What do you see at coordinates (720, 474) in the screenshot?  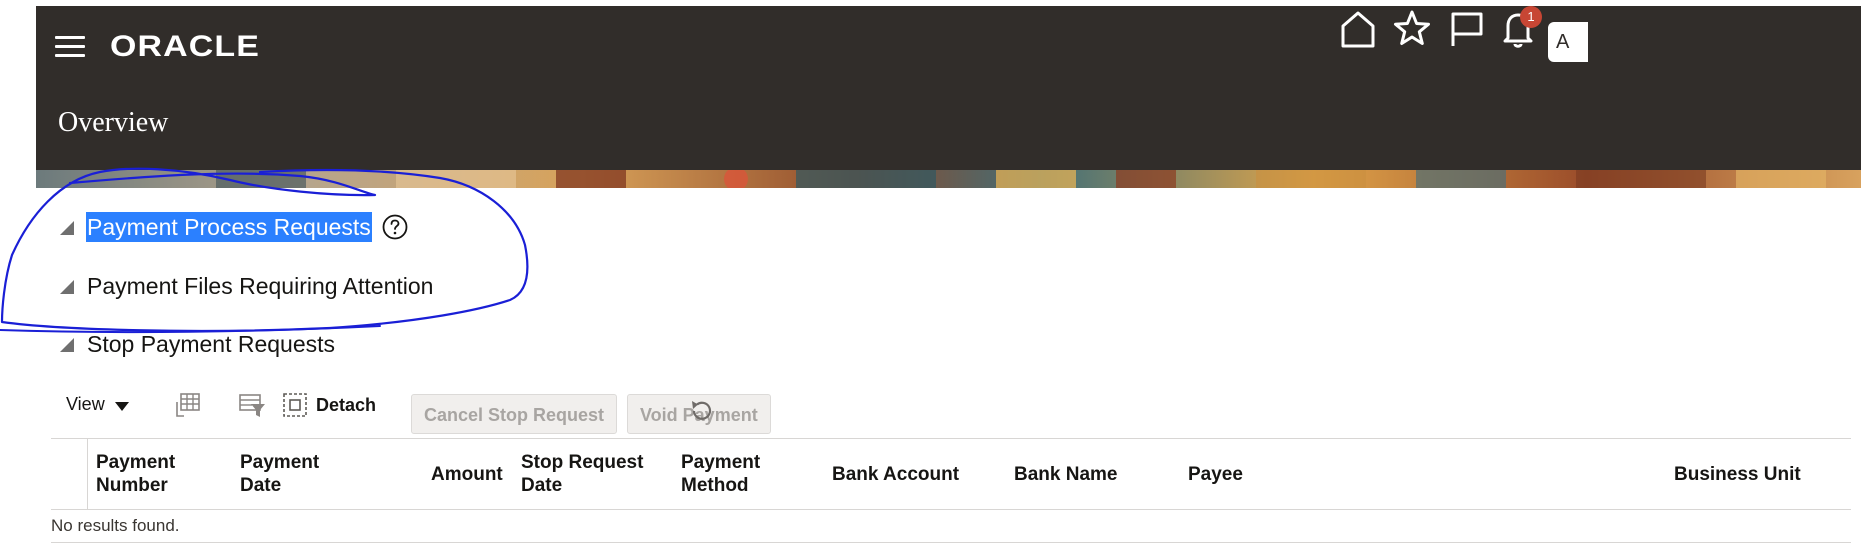 I see `column-header-payment-method: Payment Method` at bounding box center [720, 474].